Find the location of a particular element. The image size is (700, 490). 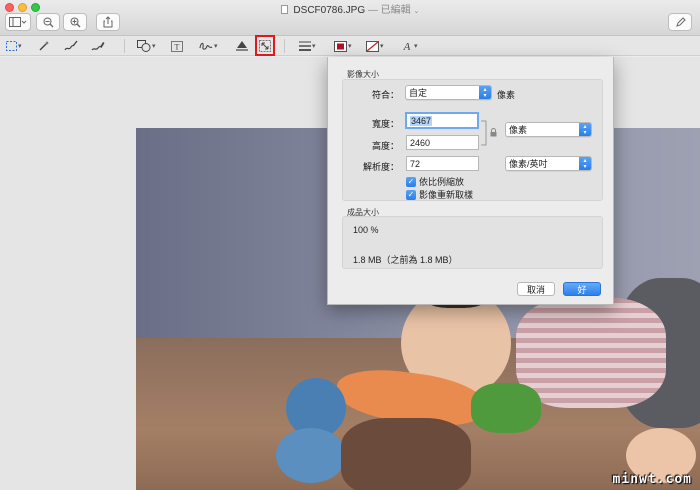

share-icon is located at coordinates (108, 22).